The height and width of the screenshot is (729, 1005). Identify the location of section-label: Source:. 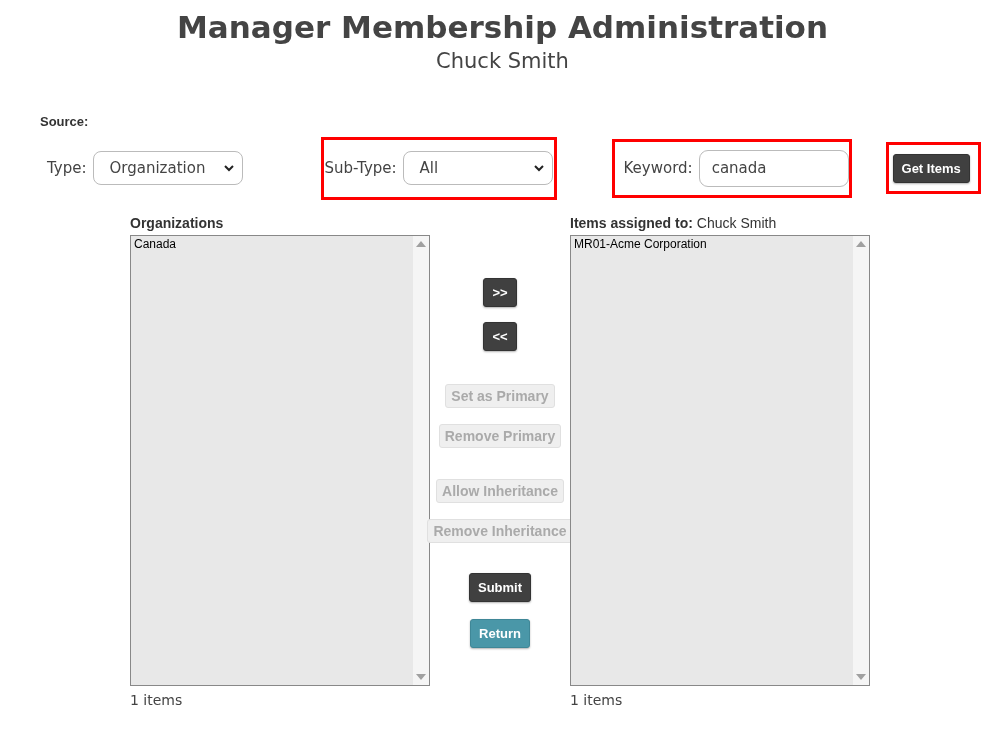
(64, 121).